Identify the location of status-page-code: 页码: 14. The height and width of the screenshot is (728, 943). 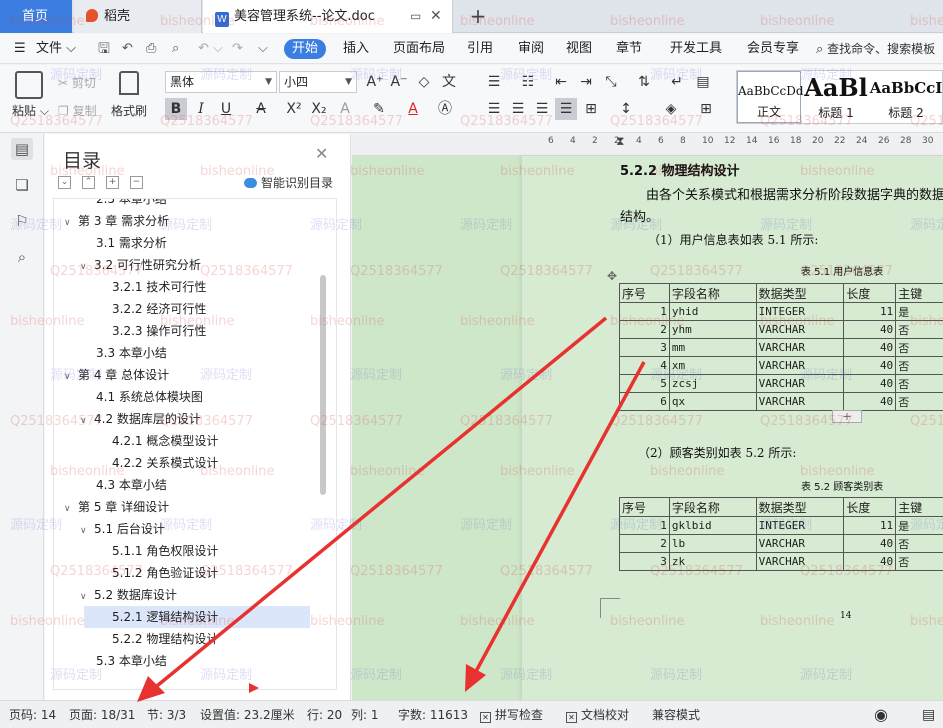
(32, 714).